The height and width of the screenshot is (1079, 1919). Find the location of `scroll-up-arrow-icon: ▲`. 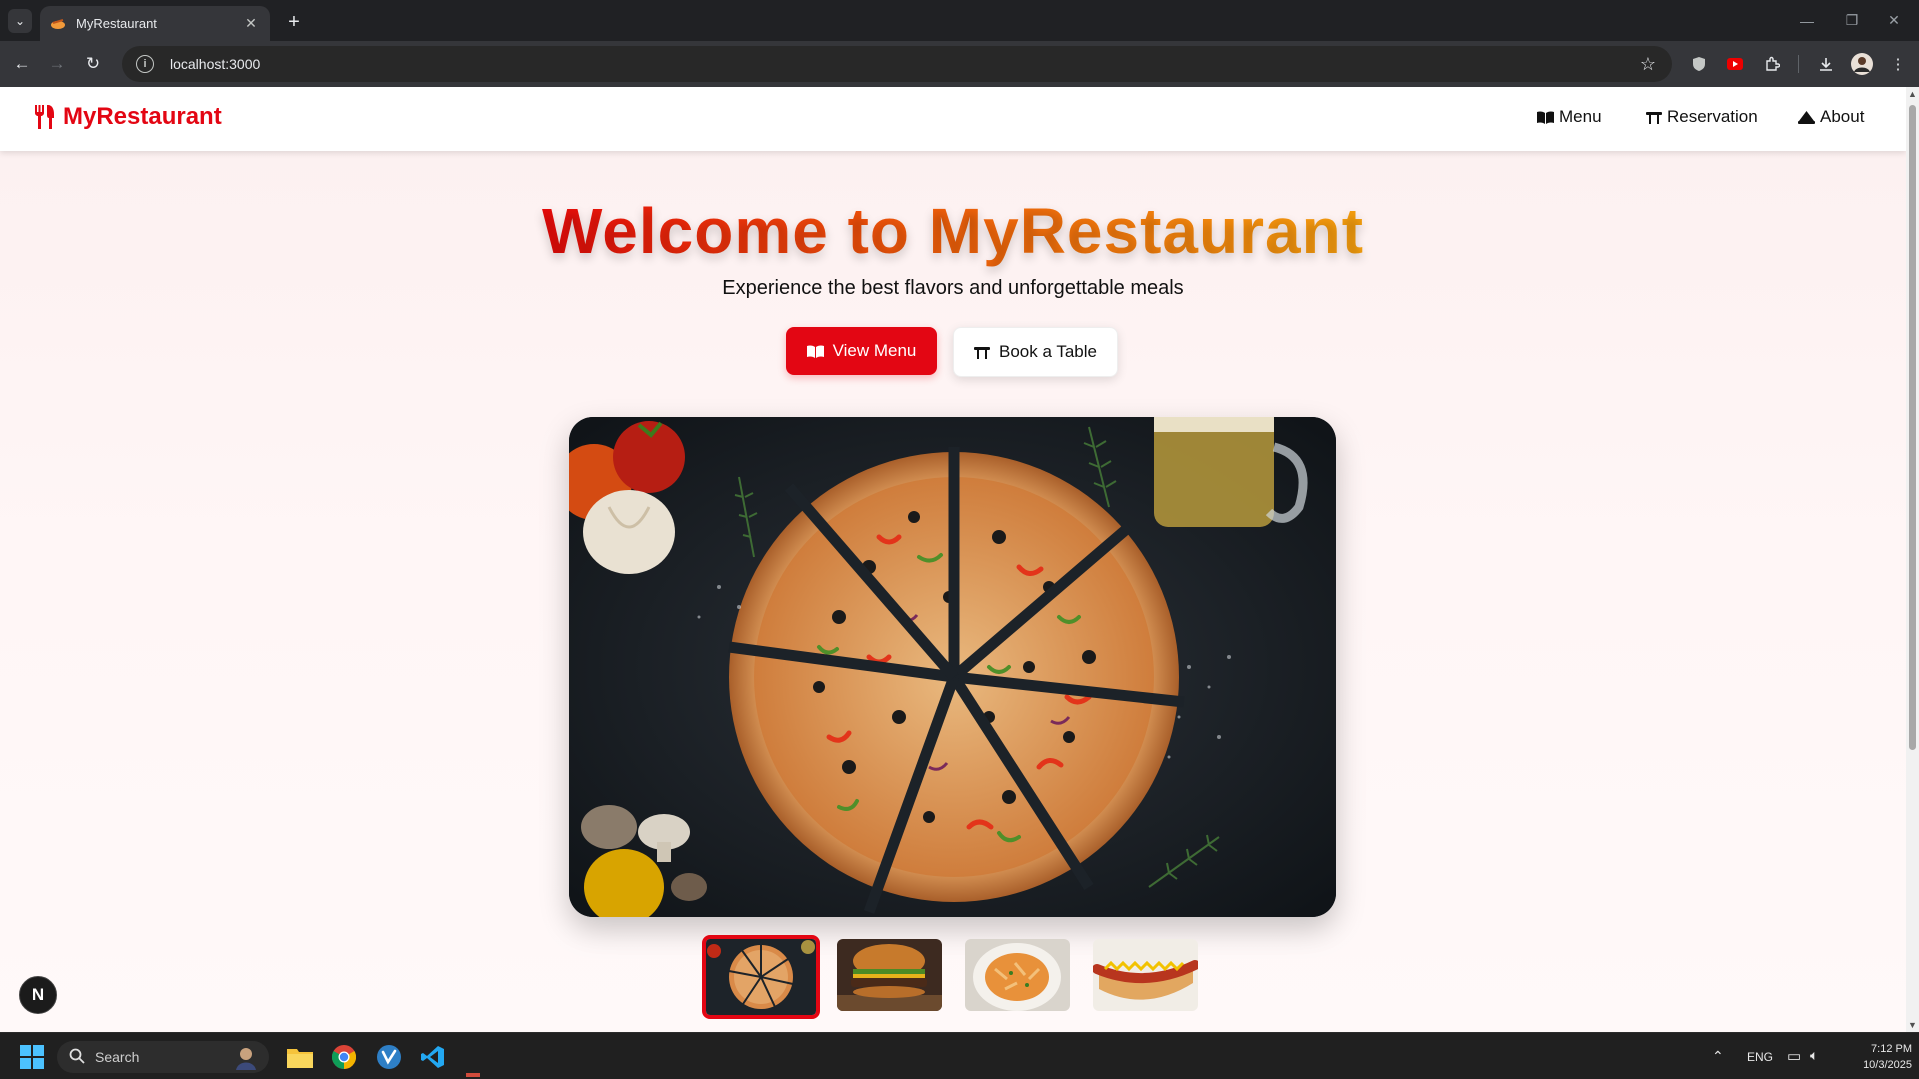

scroll-up-arrow-icon: ▲ is located at coordinates (1912, 94).